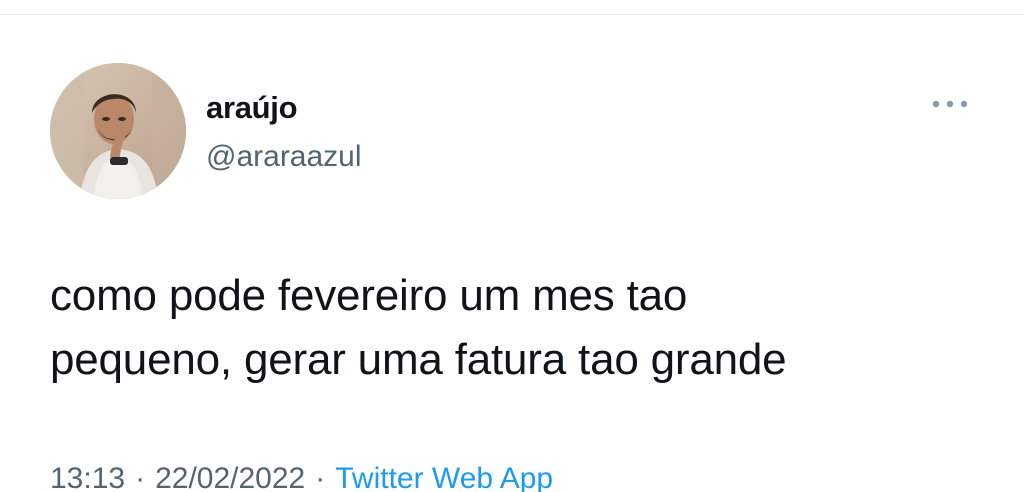 The image size is (1024, 492). Describe the element at coordinates (369, 295) in the screenshot. I see `tweet-text-line: como pode fevereiro um mes tao` at that location.